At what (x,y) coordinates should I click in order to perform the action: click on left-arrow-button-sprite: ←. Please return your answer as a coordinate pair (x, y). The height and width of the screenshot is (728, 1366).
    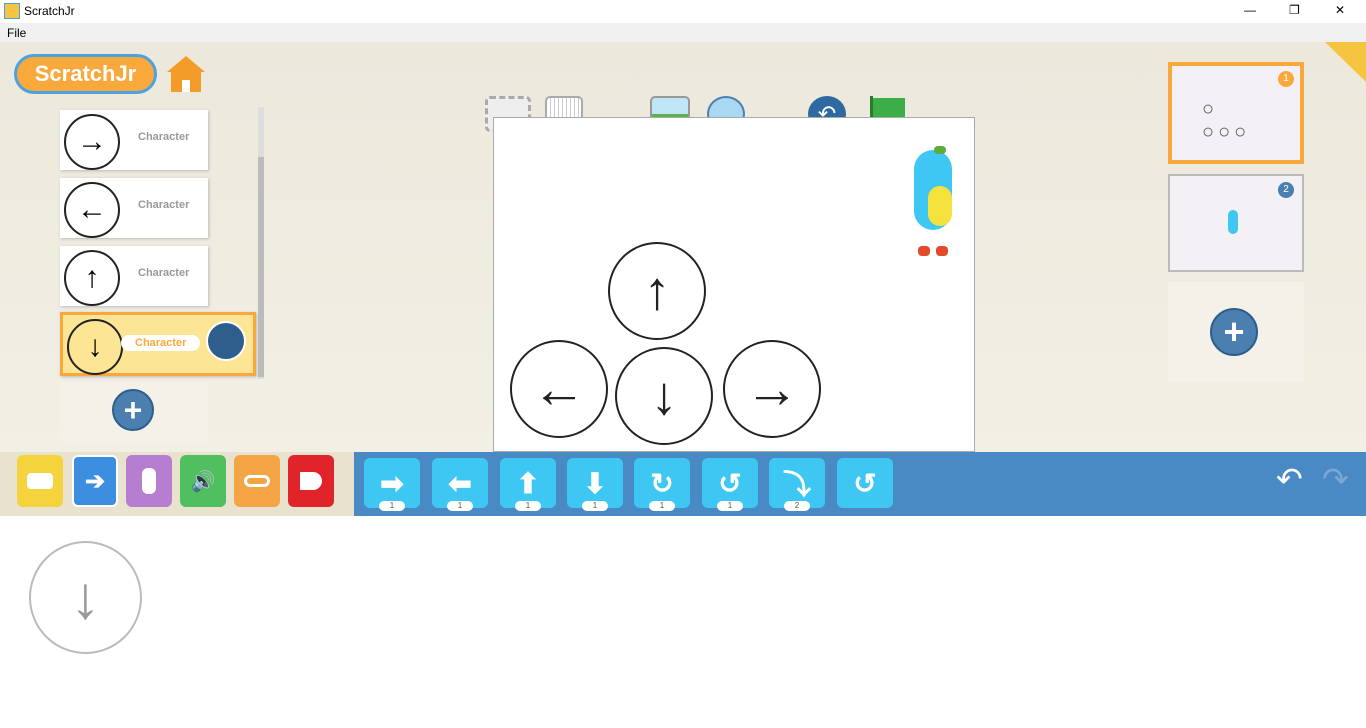
    Looking at the image, I should click on (559, 389).